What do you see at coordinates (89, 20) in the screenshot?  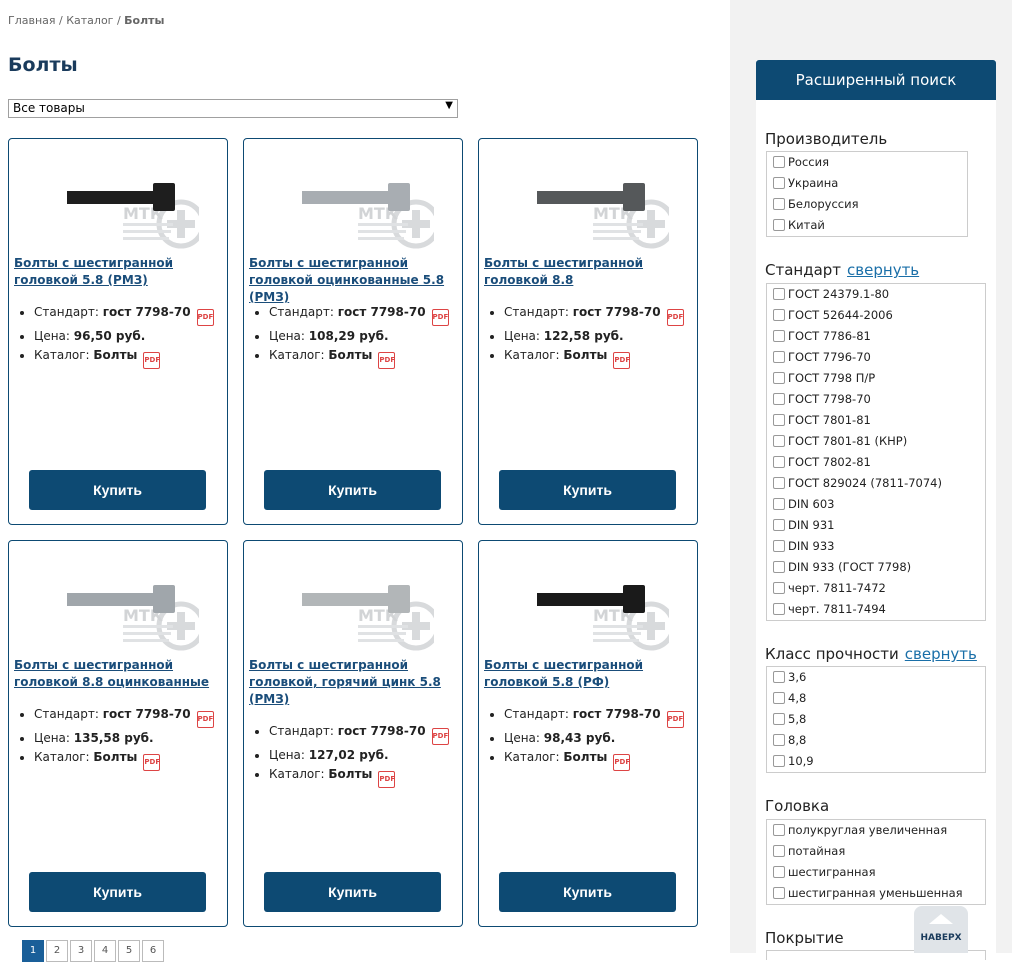 I see `breadcrumb-catalog: Каталог` at bounding box center [89, 20].